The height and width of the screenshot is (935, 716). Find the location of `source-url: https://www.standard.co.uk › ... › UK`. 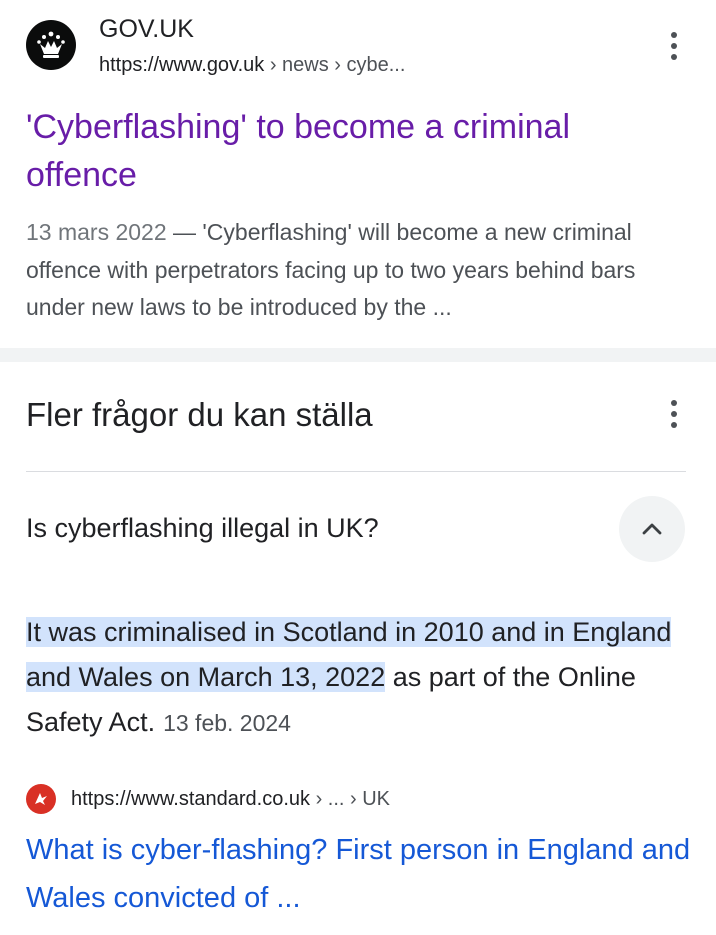

source-url: https://www.standard.co.uk › ... › UK is located at coordinates (230, 799).